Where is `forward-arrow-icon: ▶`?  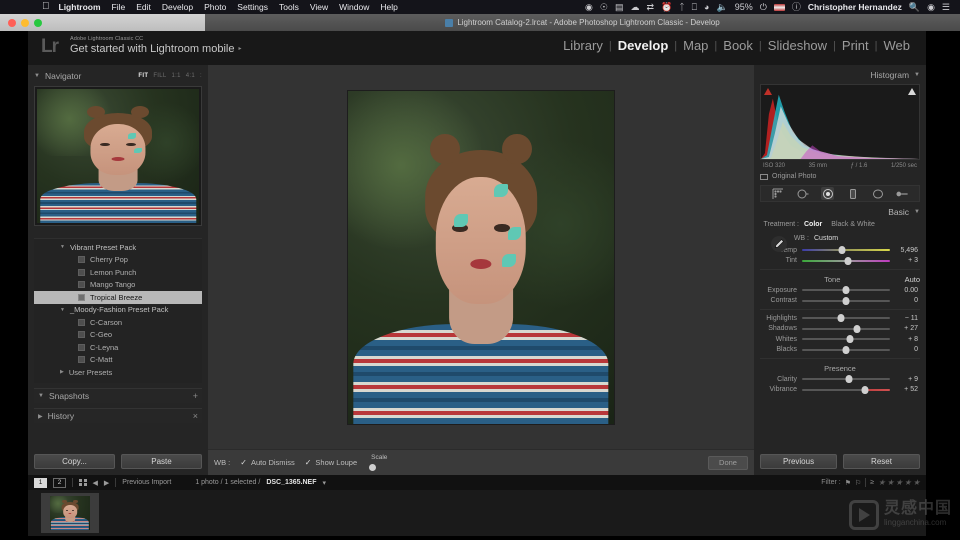 forward-arrow-icon: ▶ is located at coordinates (106, 483).